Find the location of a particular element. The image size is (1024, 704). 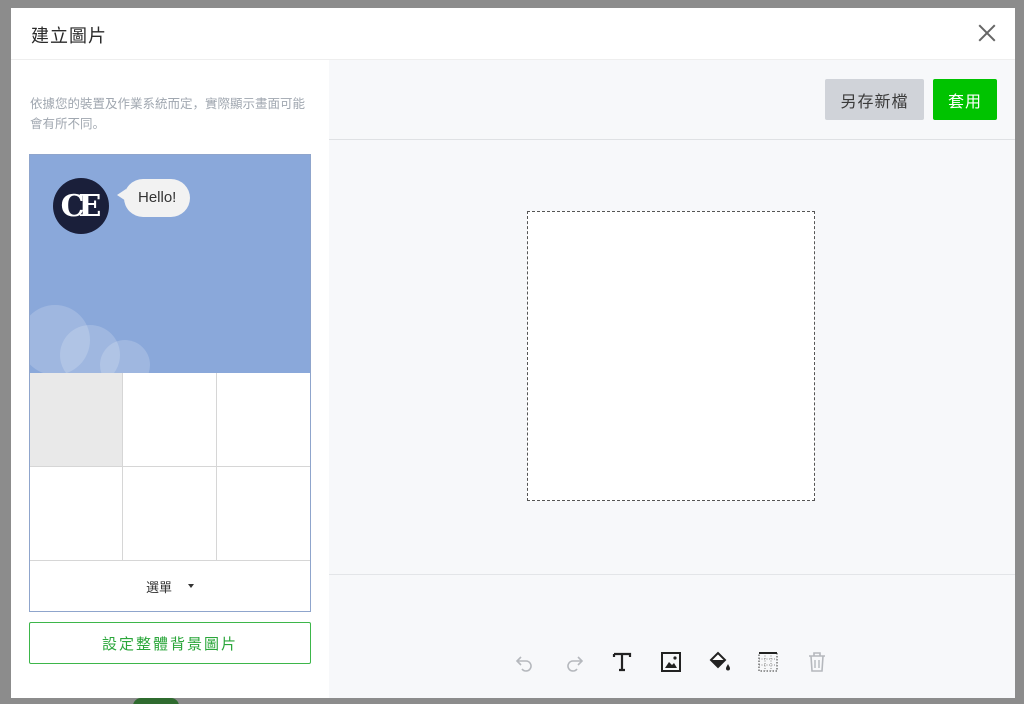

chat-area: CE Hello! is located at coordinates (170, 264).